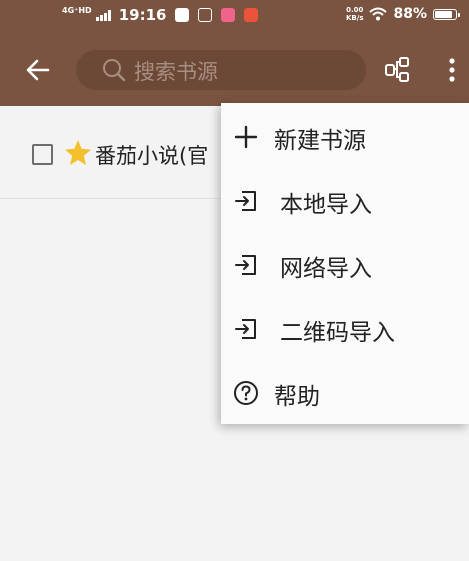 The height and width of the screenshot is (561, 469). I want to click on menu-item-new-source: 新建书源, so click(345, 137).